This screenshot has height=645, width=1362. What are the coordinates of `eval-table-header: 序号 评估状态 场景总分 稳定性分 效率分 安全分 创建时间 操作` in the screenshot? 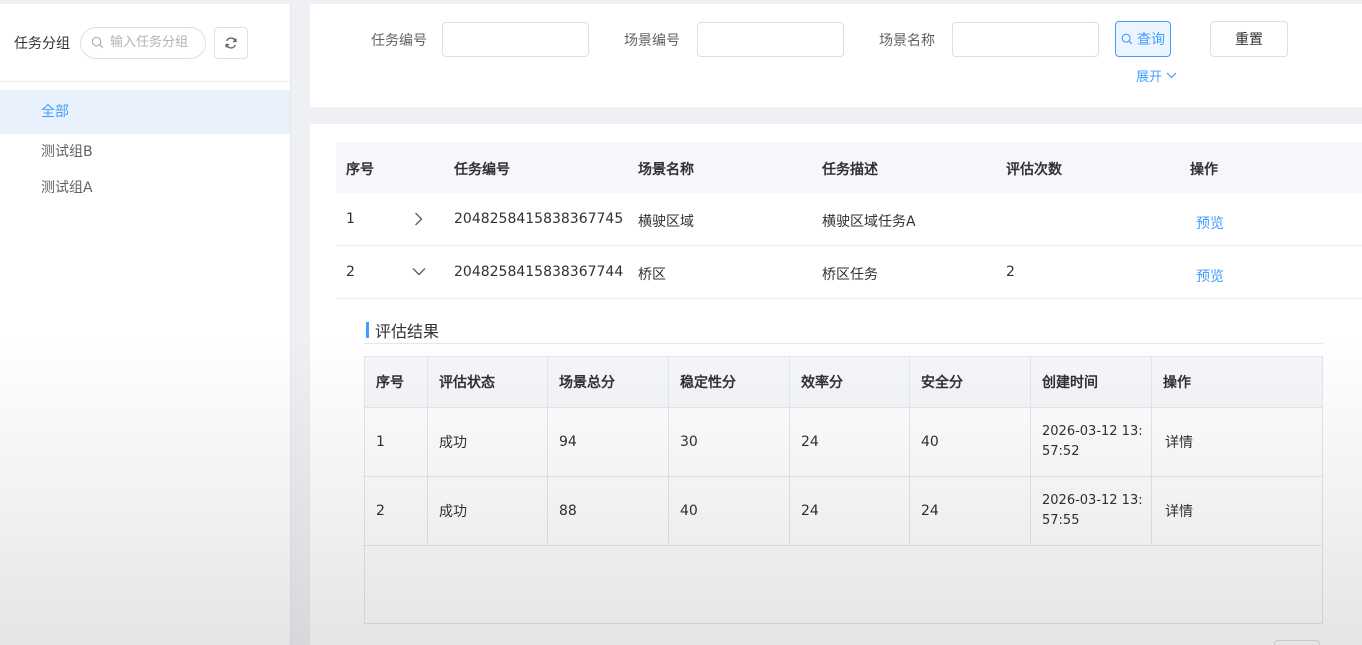 It's located at (843, 382).